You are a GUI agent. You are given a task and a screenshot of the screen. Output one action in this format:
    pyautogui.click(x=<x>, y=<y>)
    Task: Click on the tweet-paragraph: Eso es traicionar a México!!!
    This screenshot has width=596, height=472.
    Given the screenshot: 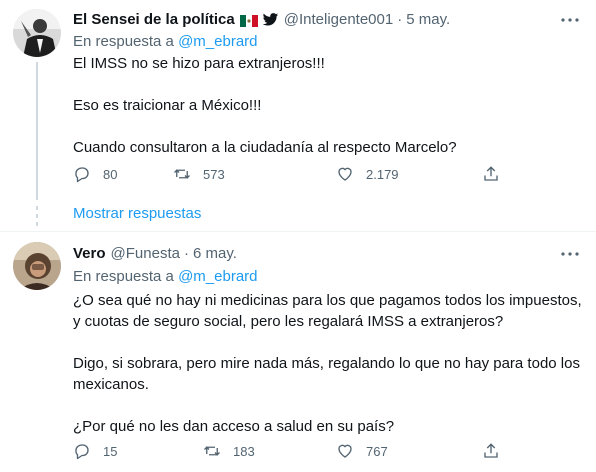 What is the action you would take?
    pyautogui.click(x=167, y=105)
    